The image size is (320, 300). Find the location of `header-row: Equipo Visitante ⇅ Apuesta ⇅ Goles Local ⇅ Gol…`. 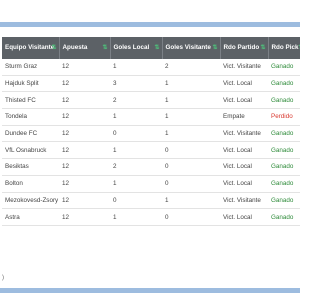

header-row: Equipo Visitante ⇅ Apuesta ⇅ Goles Local ⇅ Gol… is located at coordinates (151, 48).